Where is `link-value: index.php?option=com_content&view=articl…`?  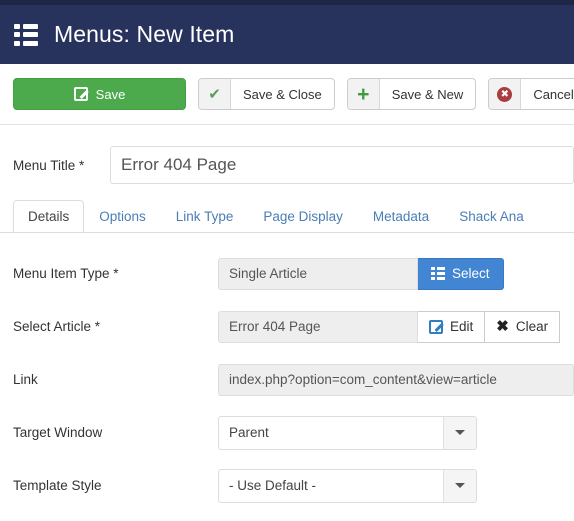 link-value: index.php?option=com_content&view=articl… is located at coordinates (396, 379).